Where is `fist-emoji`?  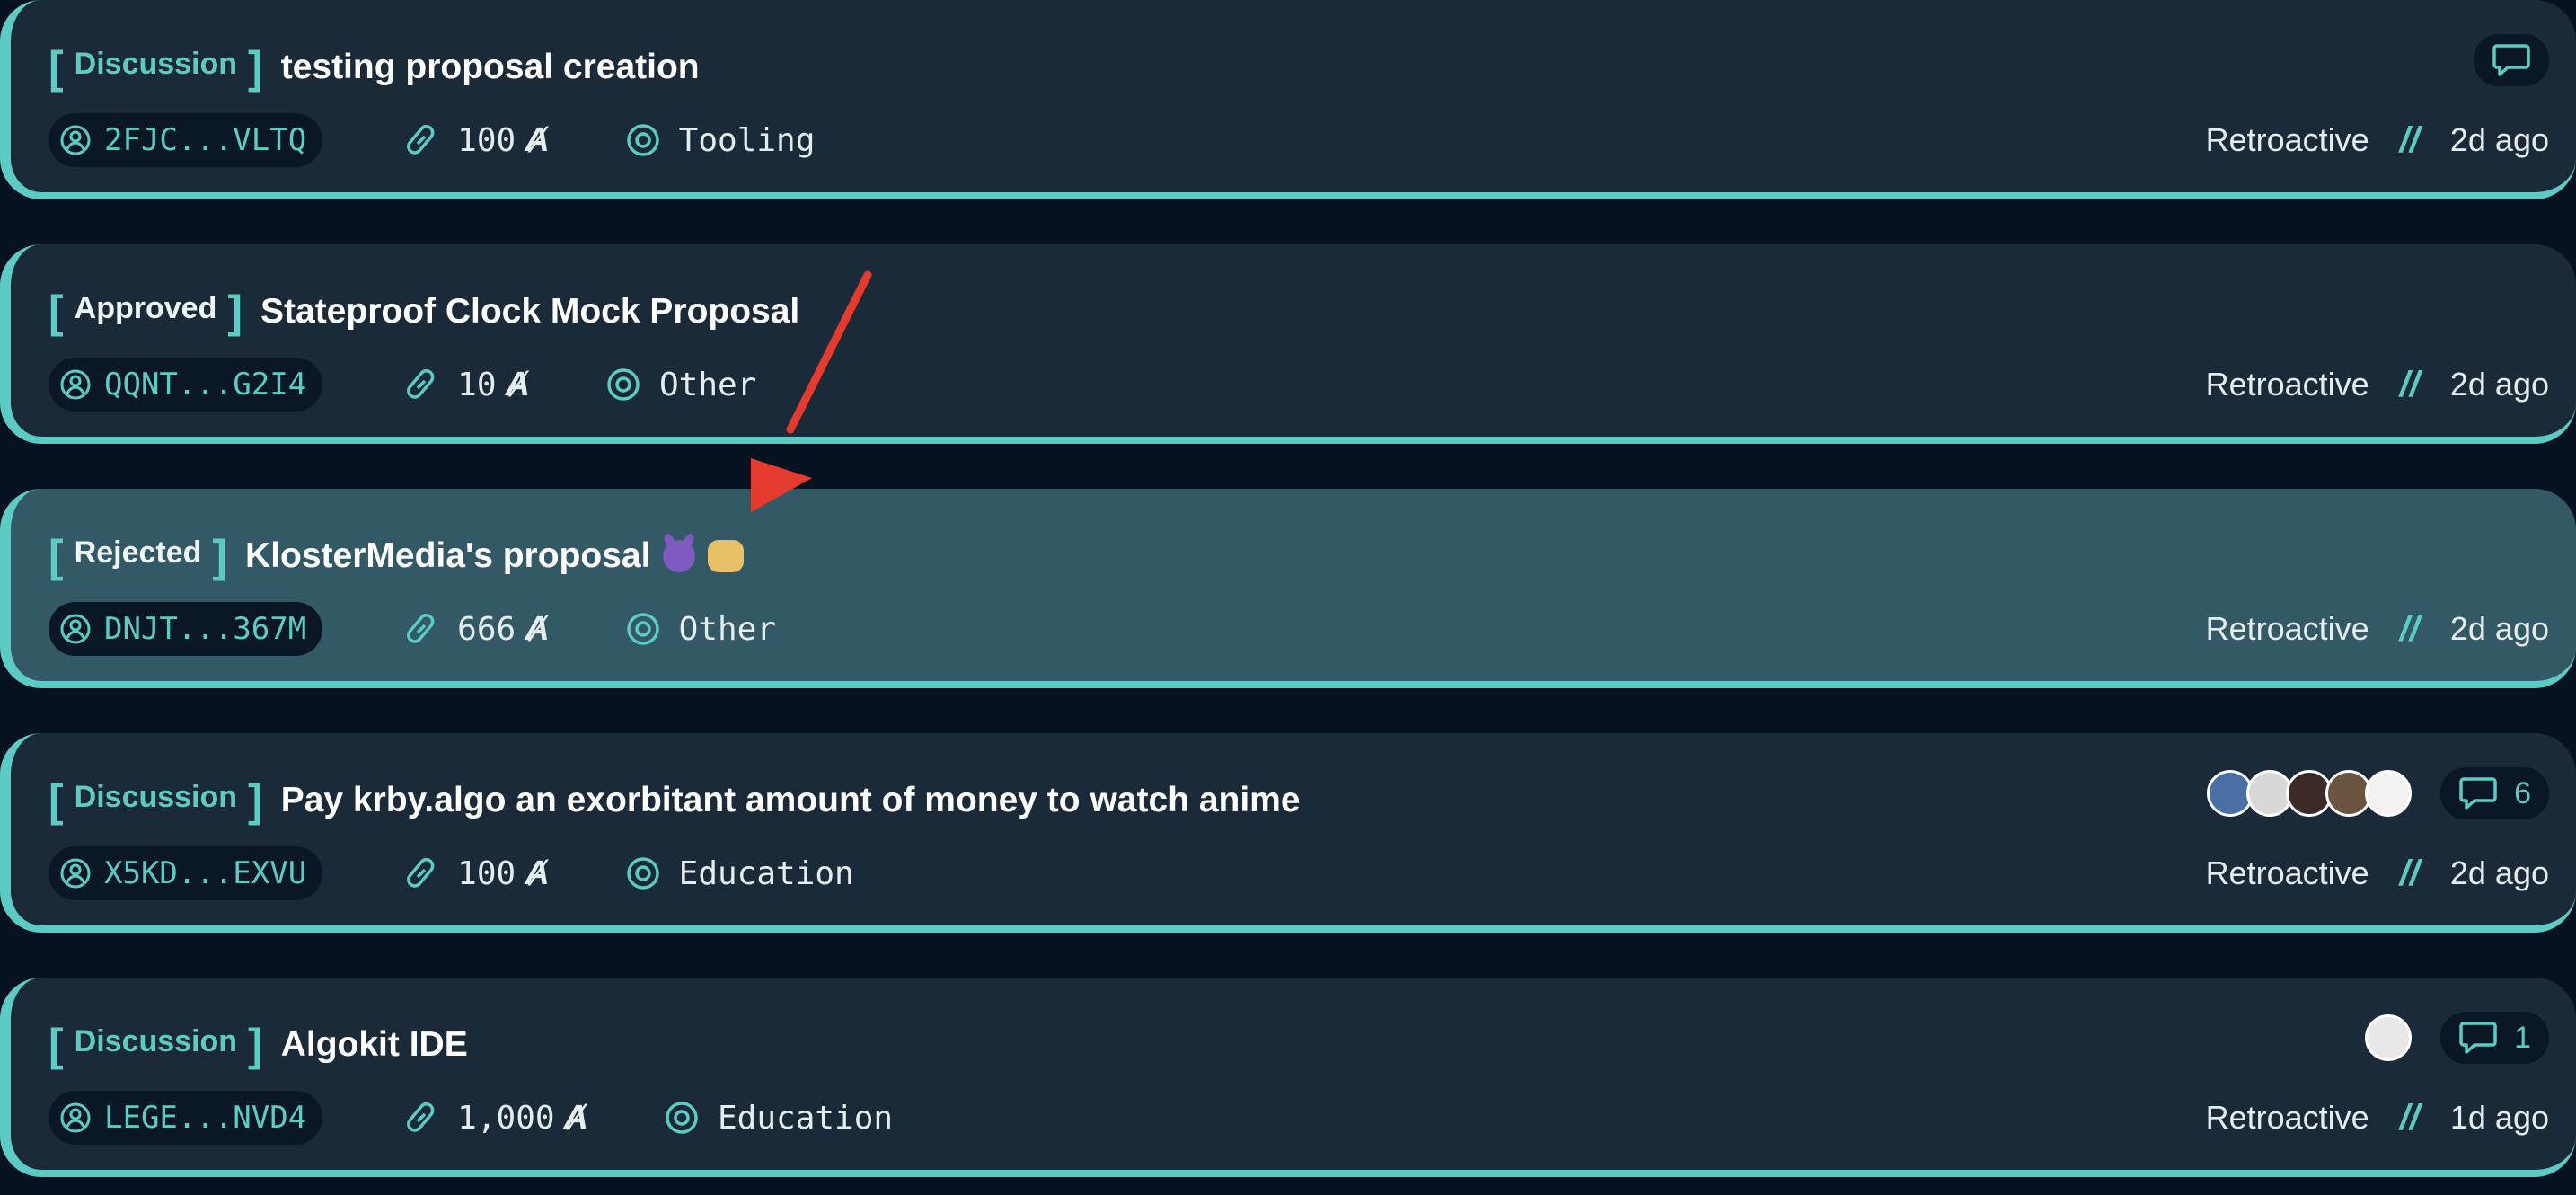
fist-emoji is located at coordinates (726, 555).